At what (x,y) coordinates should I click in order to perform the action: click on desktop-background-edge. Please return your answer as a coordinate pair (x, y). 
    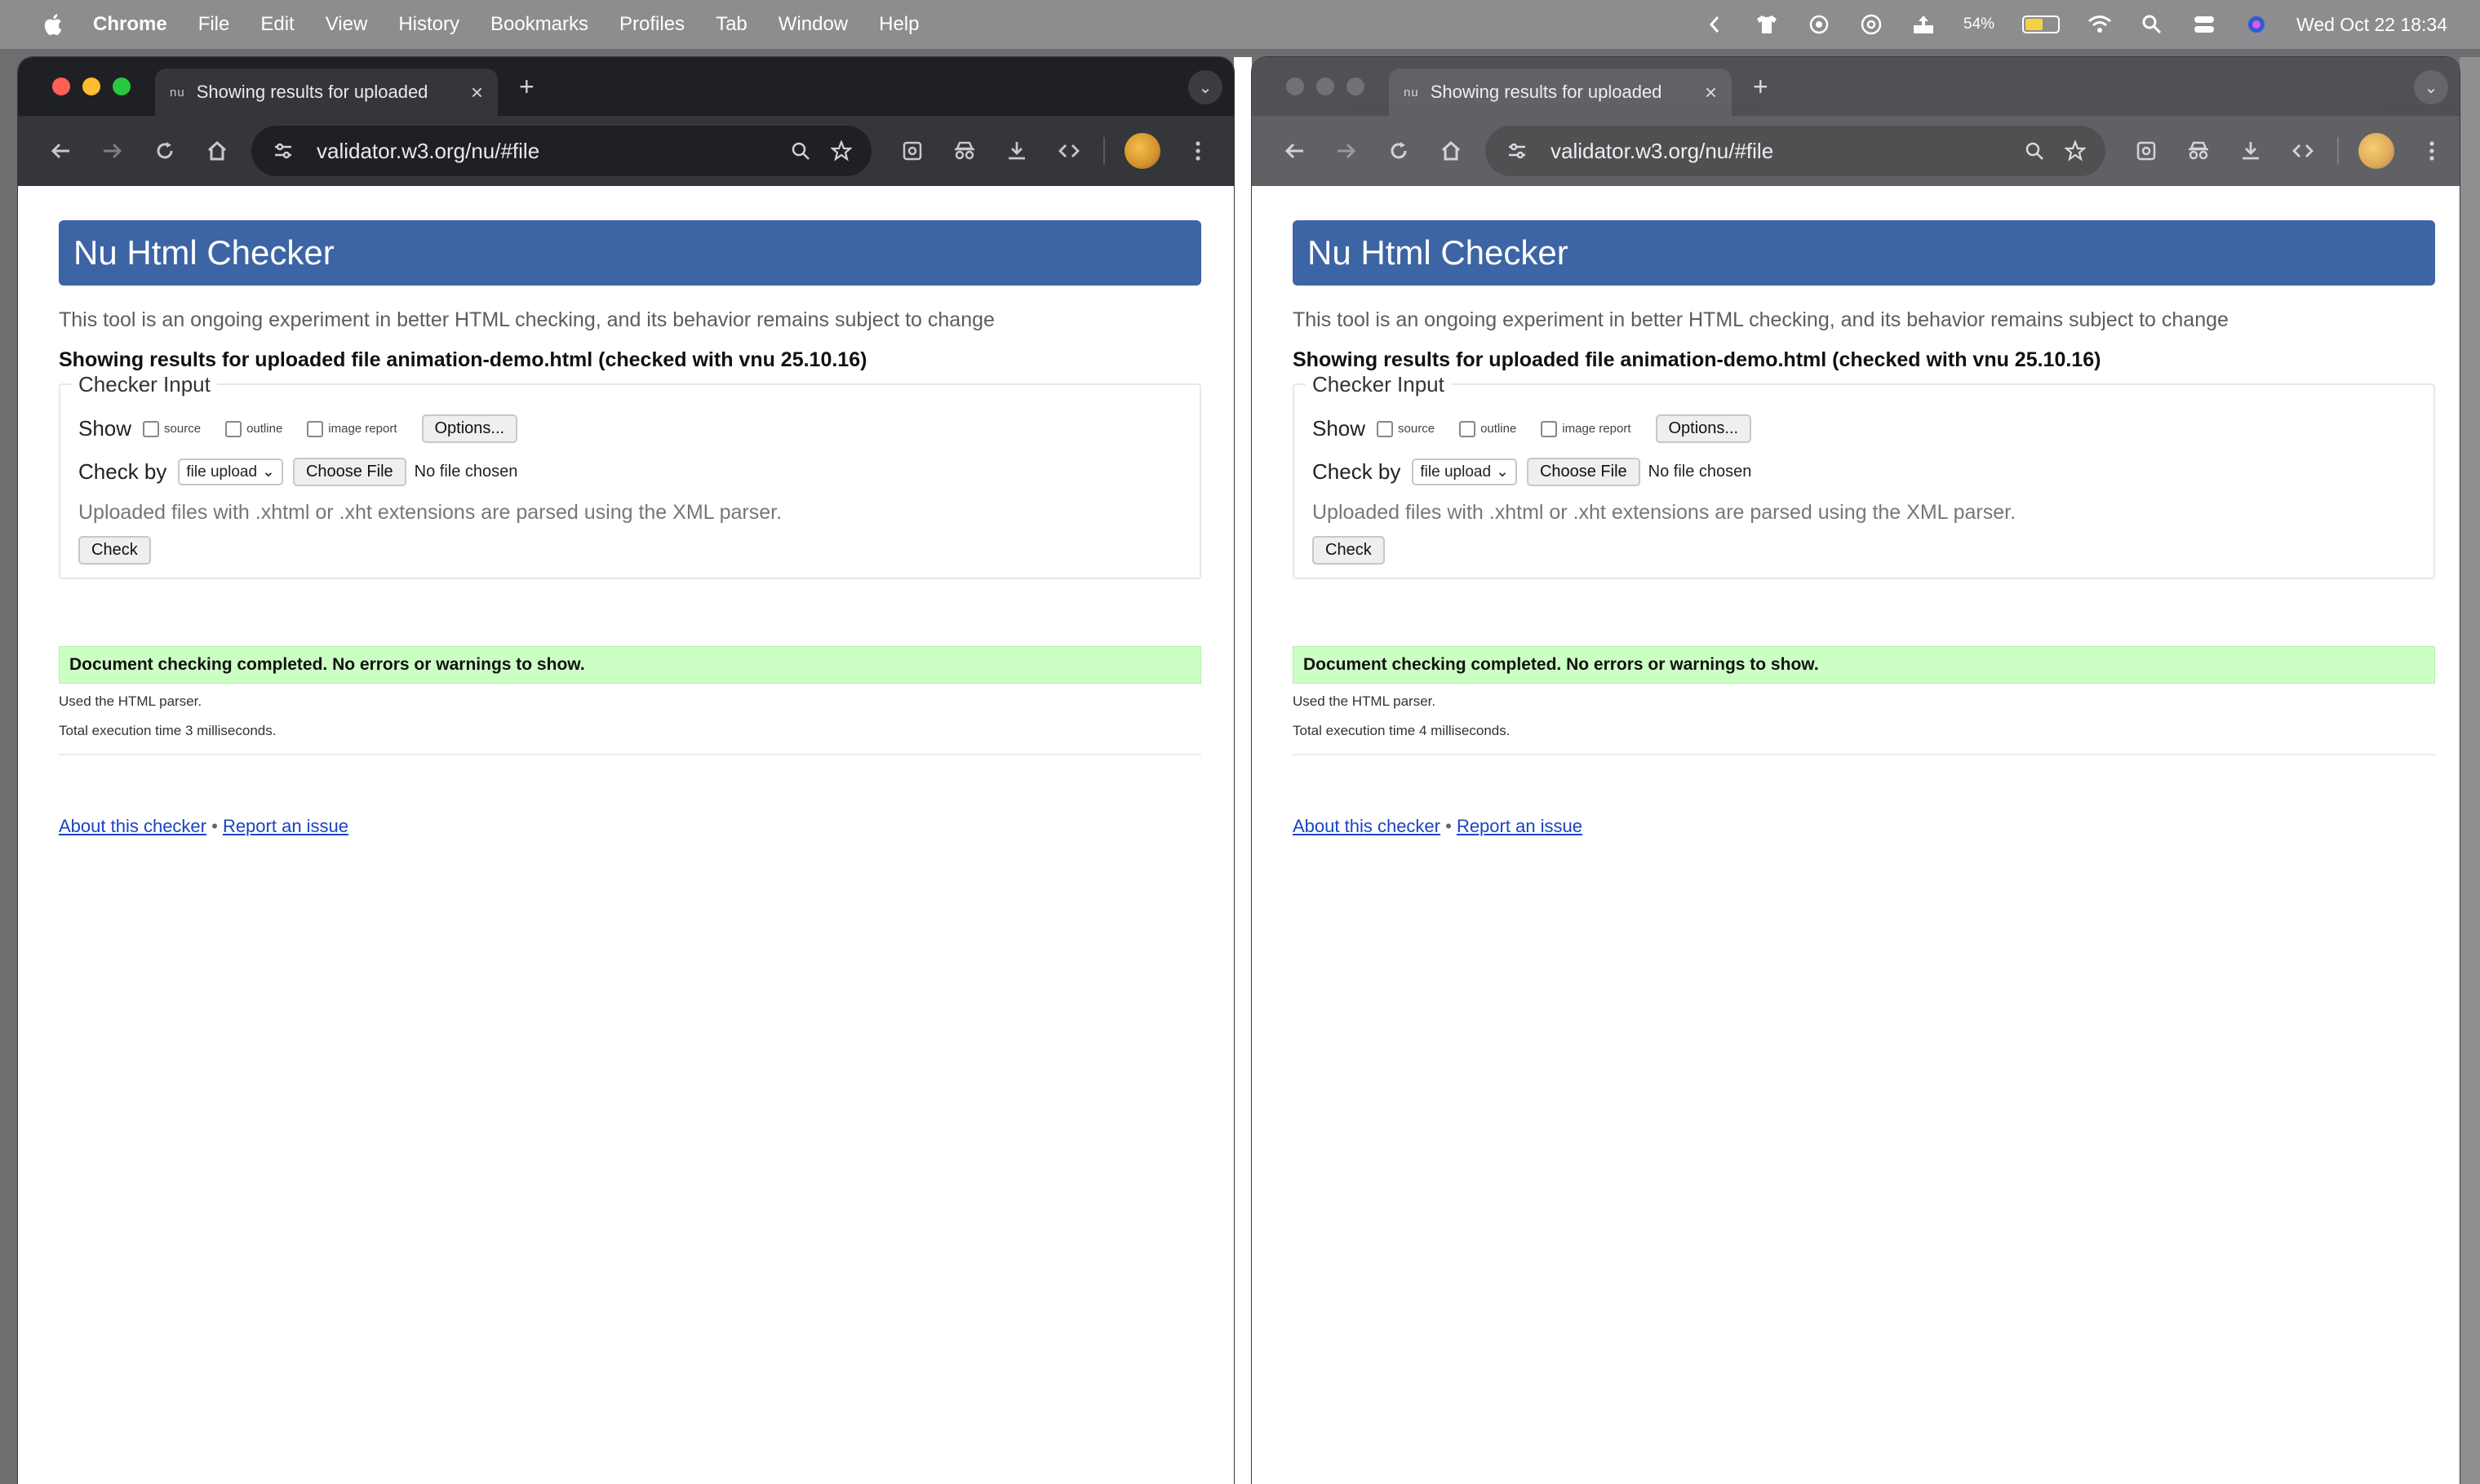
    Looking at the image, I should click on (2470, 770).